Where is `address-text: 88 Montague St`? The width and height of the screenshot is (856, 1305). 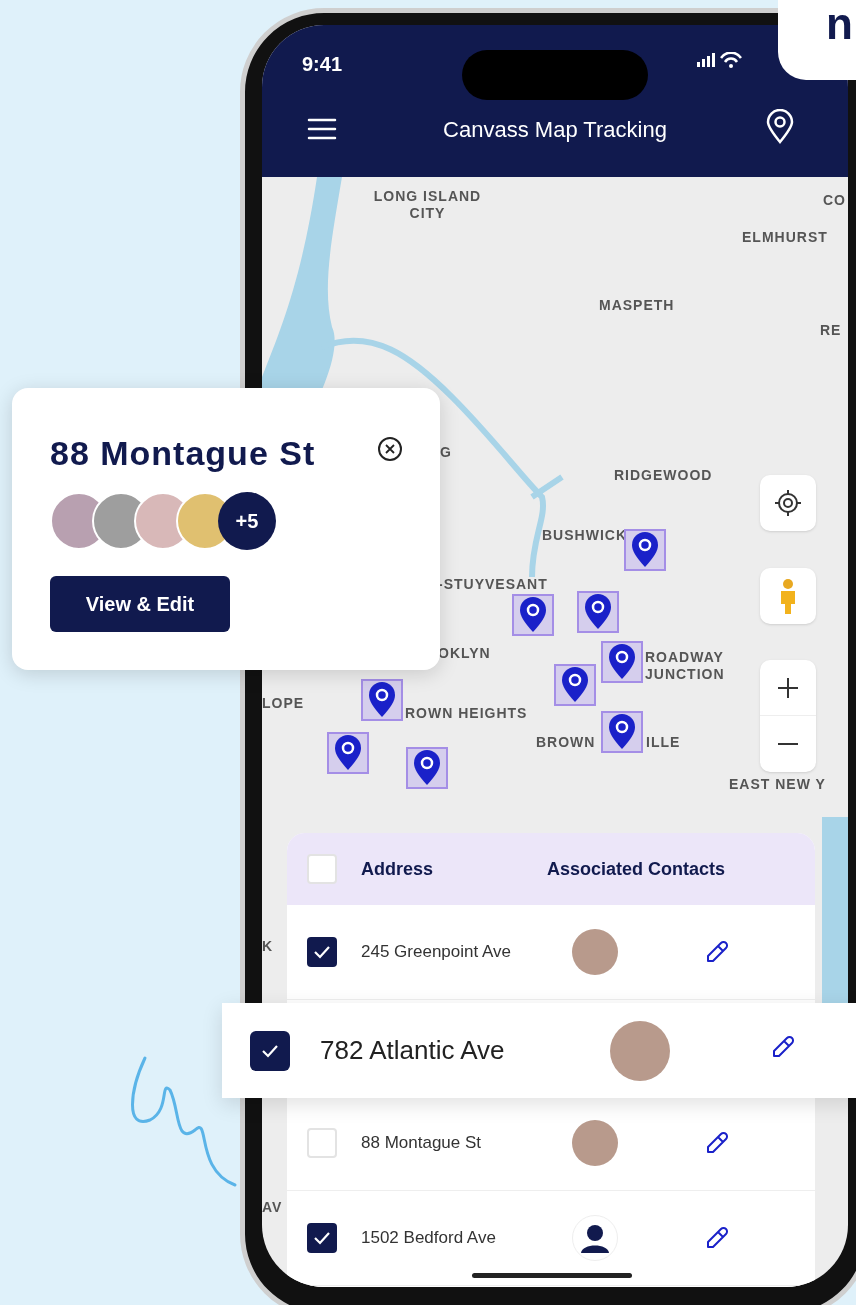
address-text: 88 Montague St is located at coordinates (422, 1143).